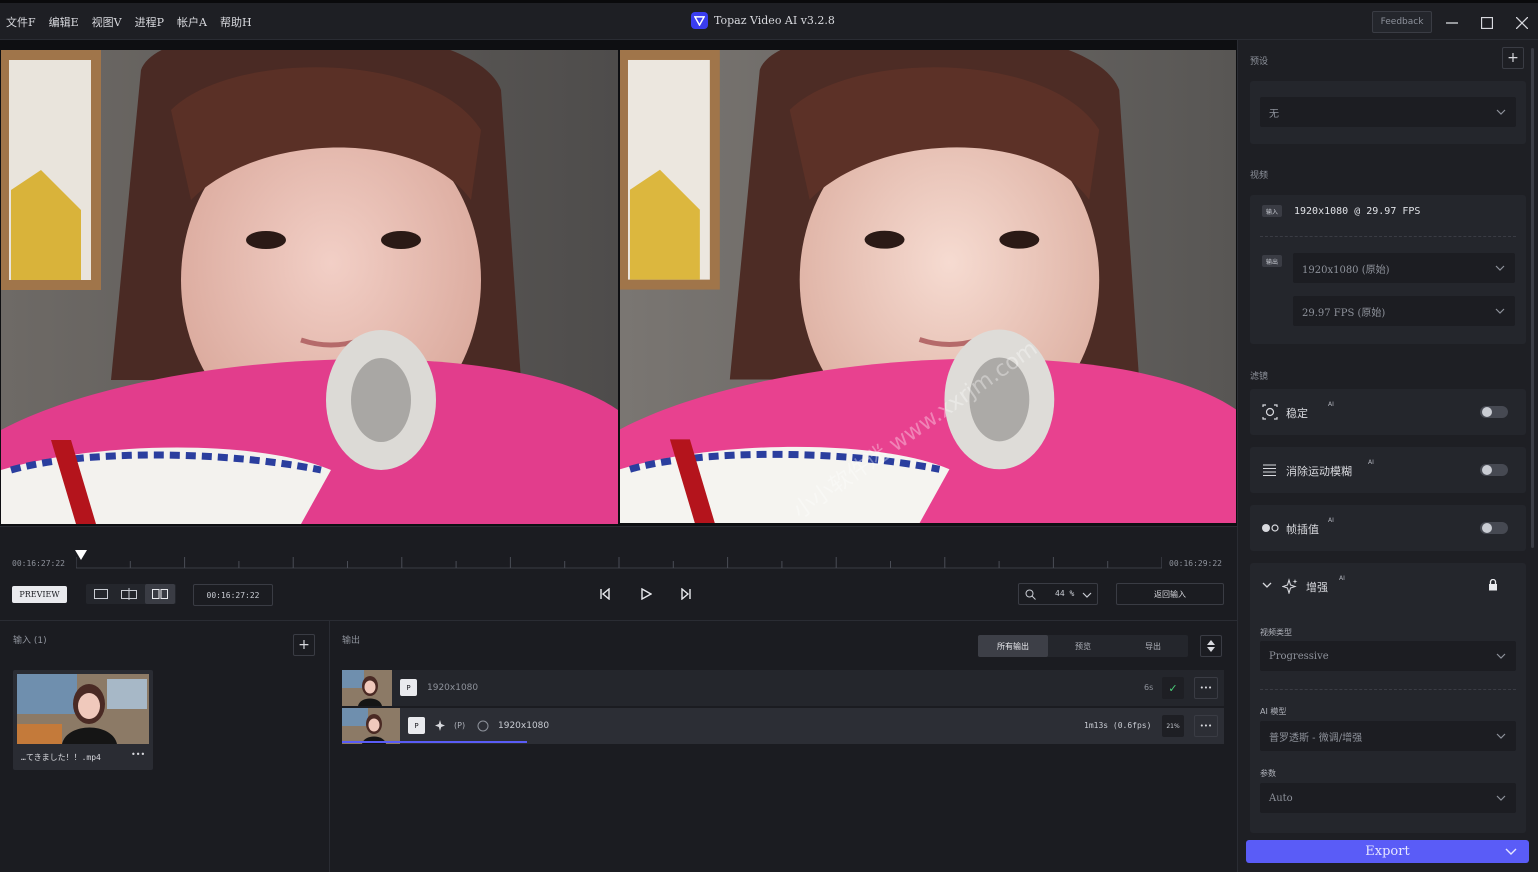  I want to click on previous-frame-icon, so click(606, 594).